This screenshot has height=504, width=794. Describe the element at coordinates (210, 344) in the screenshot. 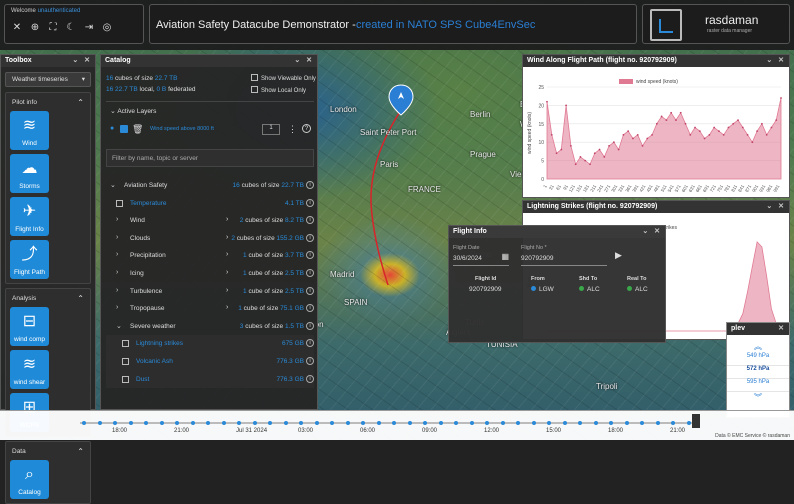

I see `catalog-tree-row: Lightning strikes 675 GB i` at that location.